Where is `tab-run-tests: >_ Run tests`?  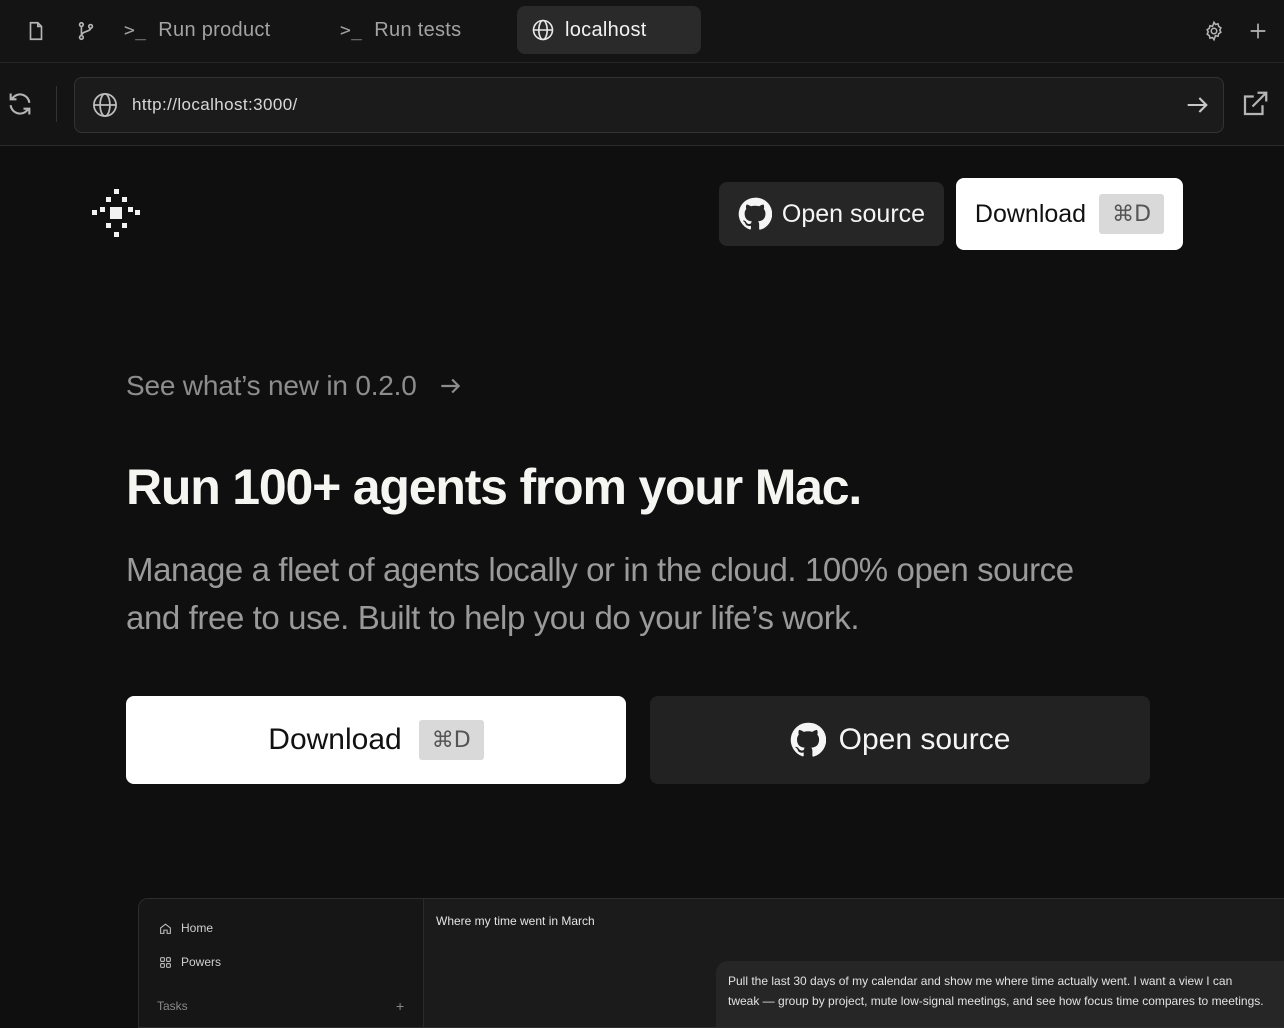
tab-run-tests: >_ Run tests is located at coordinates (400, 30).